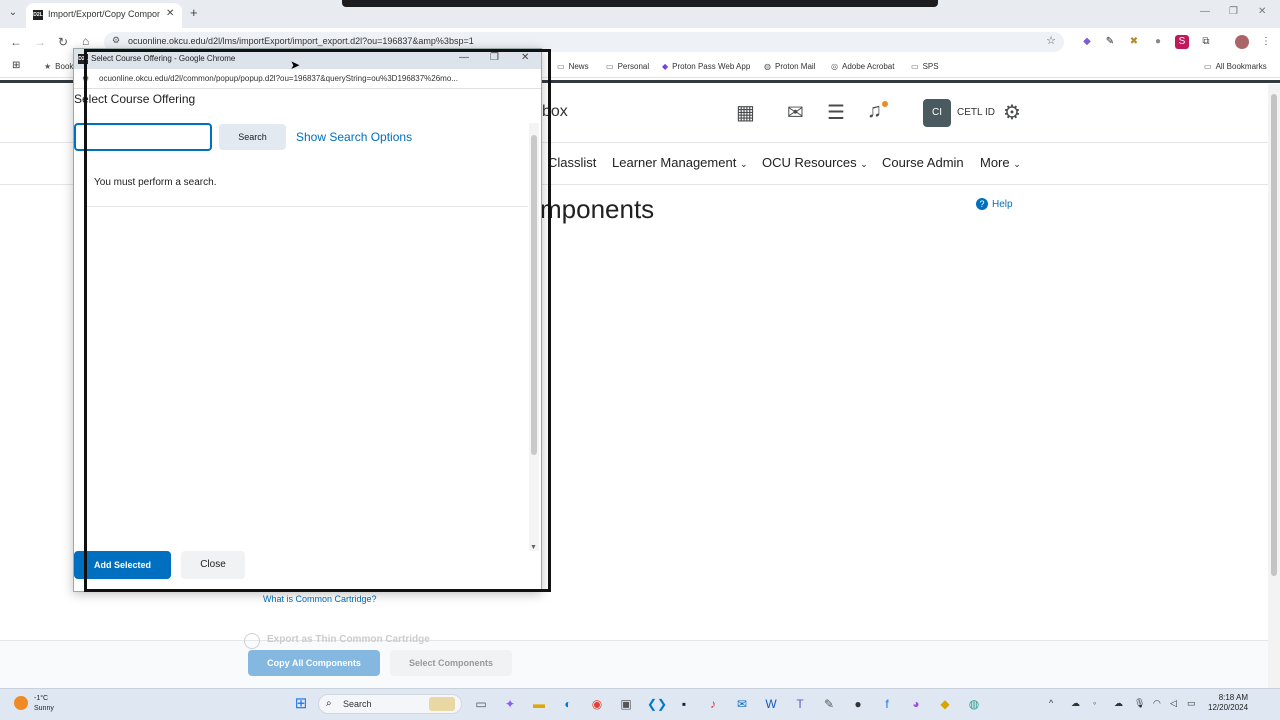 This screenshot has height=720, width=1280. What do you see at coordinates (1182, 42) in the screenshot?
I see `s-extension-icon: S` at bounding box center [1182, 42].